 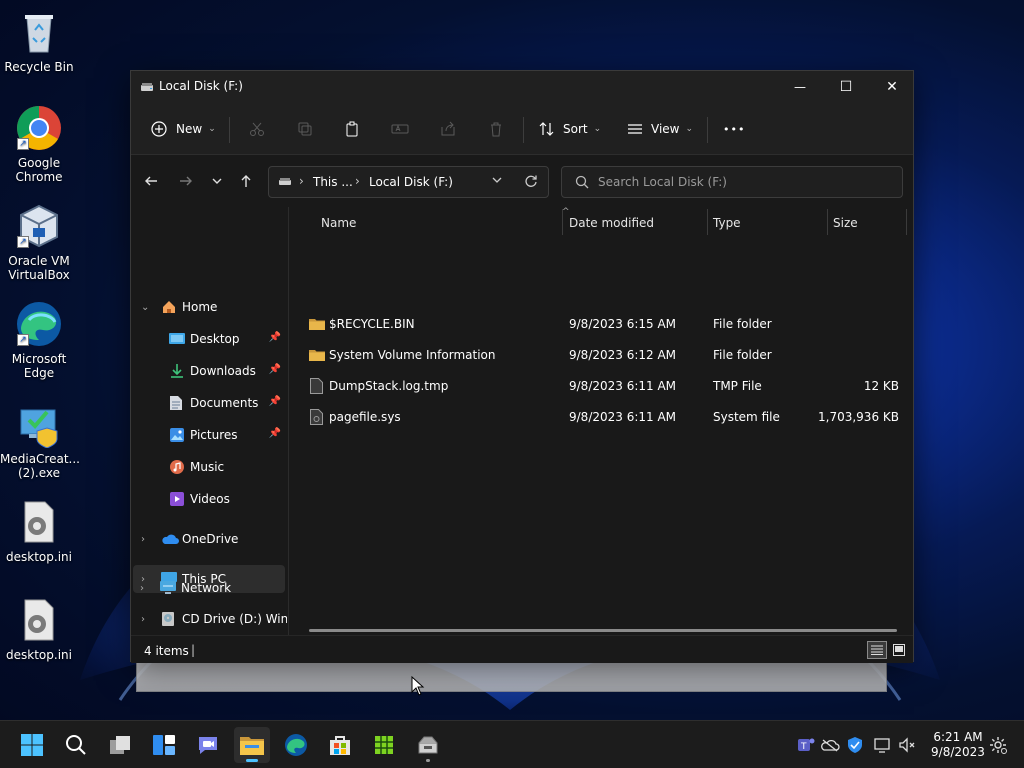 I want to click on copy-button, so click(x=305, y=129).